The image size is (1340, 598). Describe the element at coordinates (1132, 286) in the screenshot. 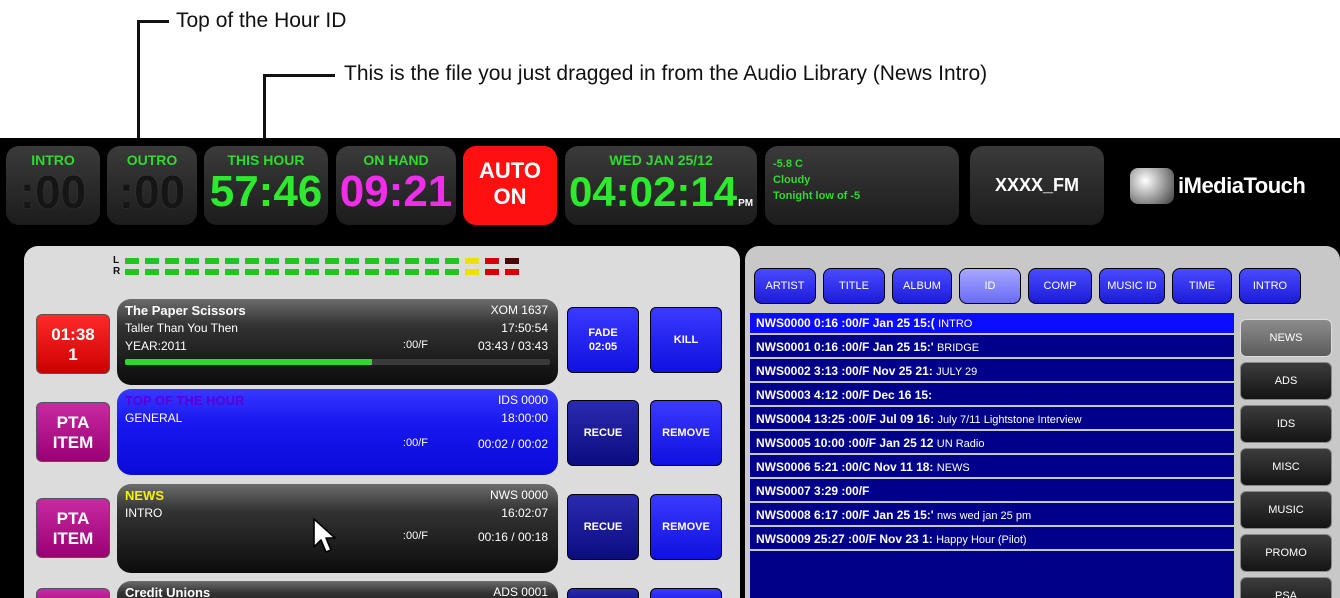

I see `tab-music-id: MUSIC ID` at that location.